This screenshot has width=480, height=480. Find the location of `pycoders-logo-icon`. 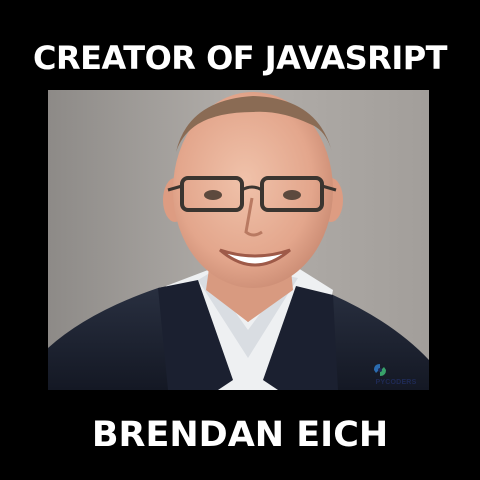

pycoders-logo-icon is located at coordinates (380, 370).